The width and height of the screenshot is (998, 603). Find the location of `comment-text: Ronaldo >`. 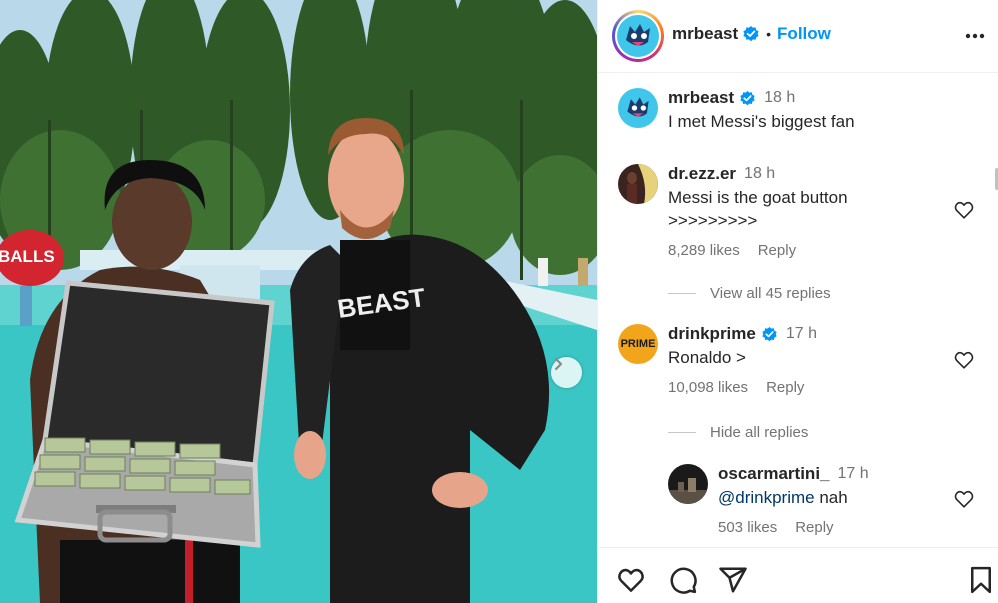

comment-text: Ronaldo > is located at coordinates (707, 357).